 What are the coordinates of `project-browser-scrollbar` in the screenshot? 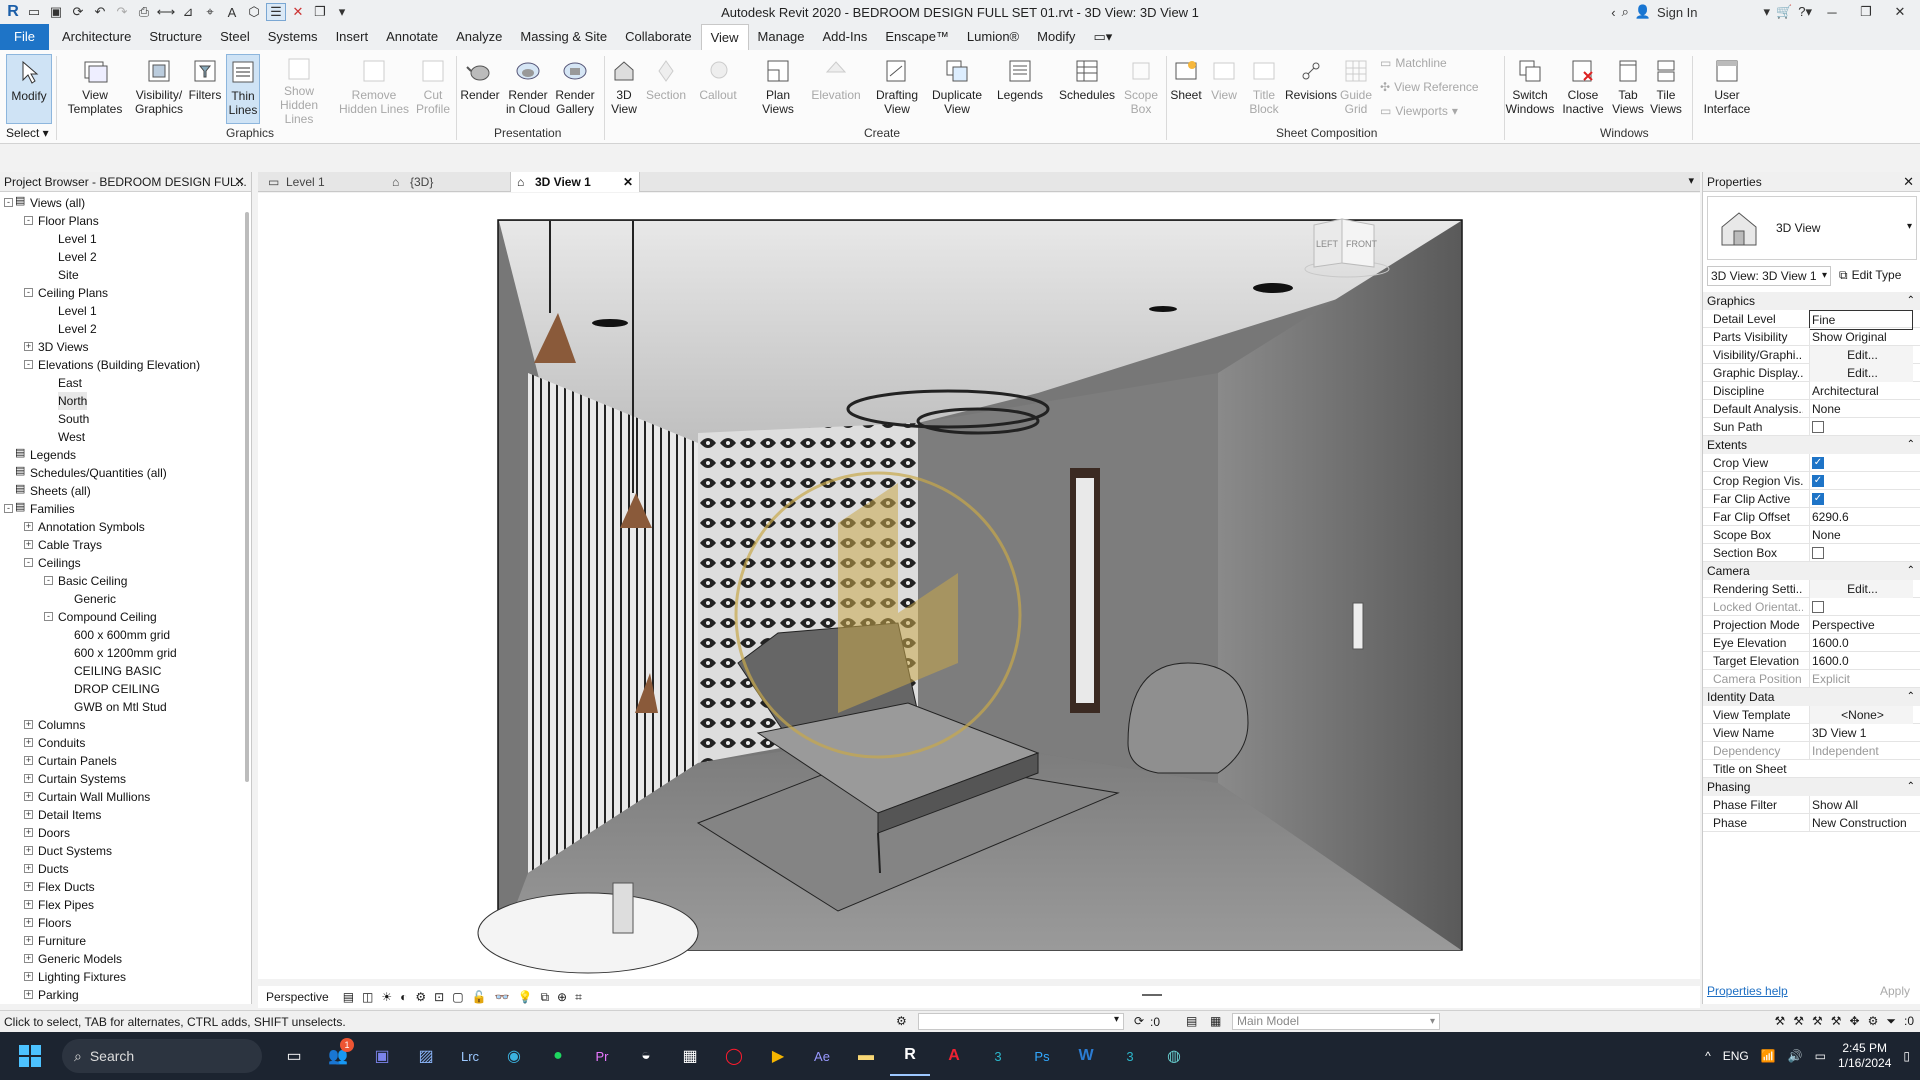 It's located at (247, 497).